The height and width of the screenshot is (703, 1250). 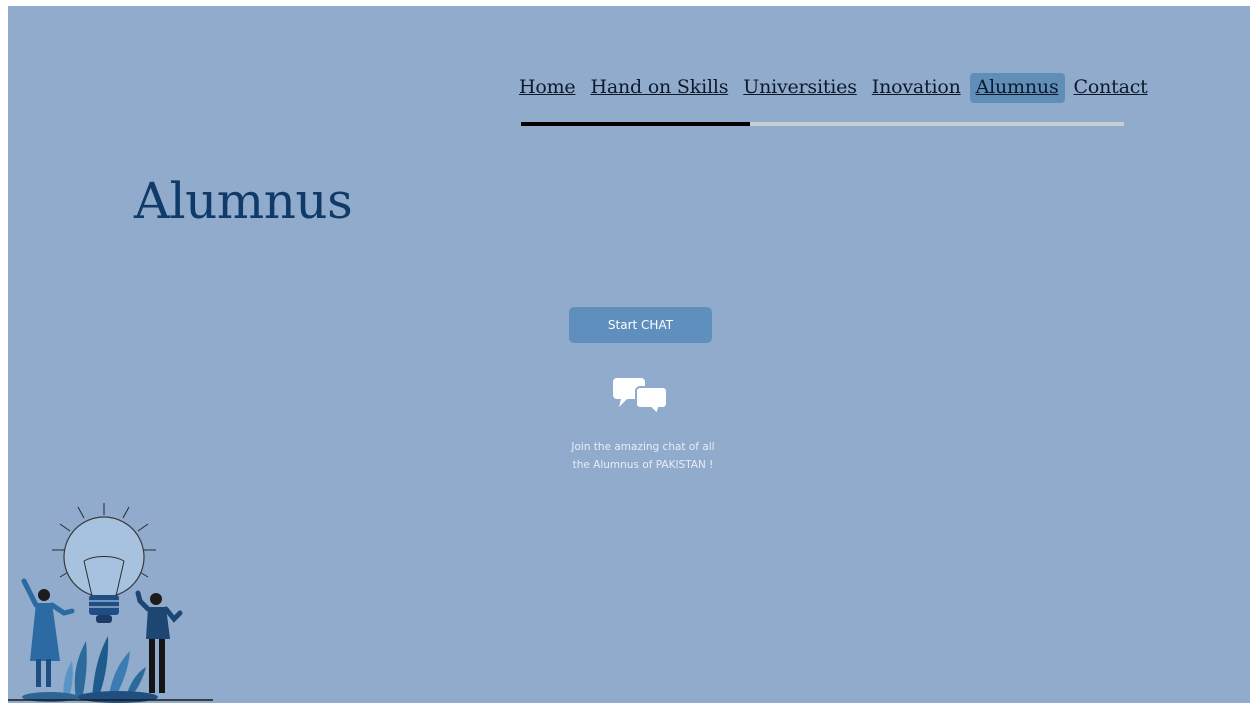 What do you see at coordinates (636, 124) in the screenshot?
I see `nav-progress-fill` at bounding box center [636, 124].